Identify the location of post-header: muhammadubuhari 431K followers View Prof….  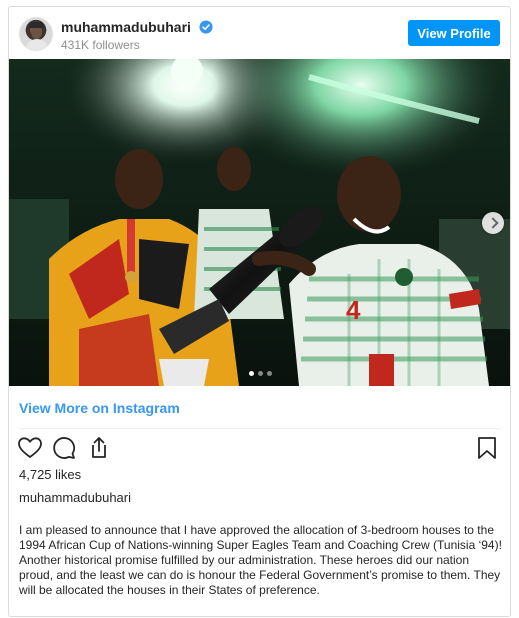
(259, 33).